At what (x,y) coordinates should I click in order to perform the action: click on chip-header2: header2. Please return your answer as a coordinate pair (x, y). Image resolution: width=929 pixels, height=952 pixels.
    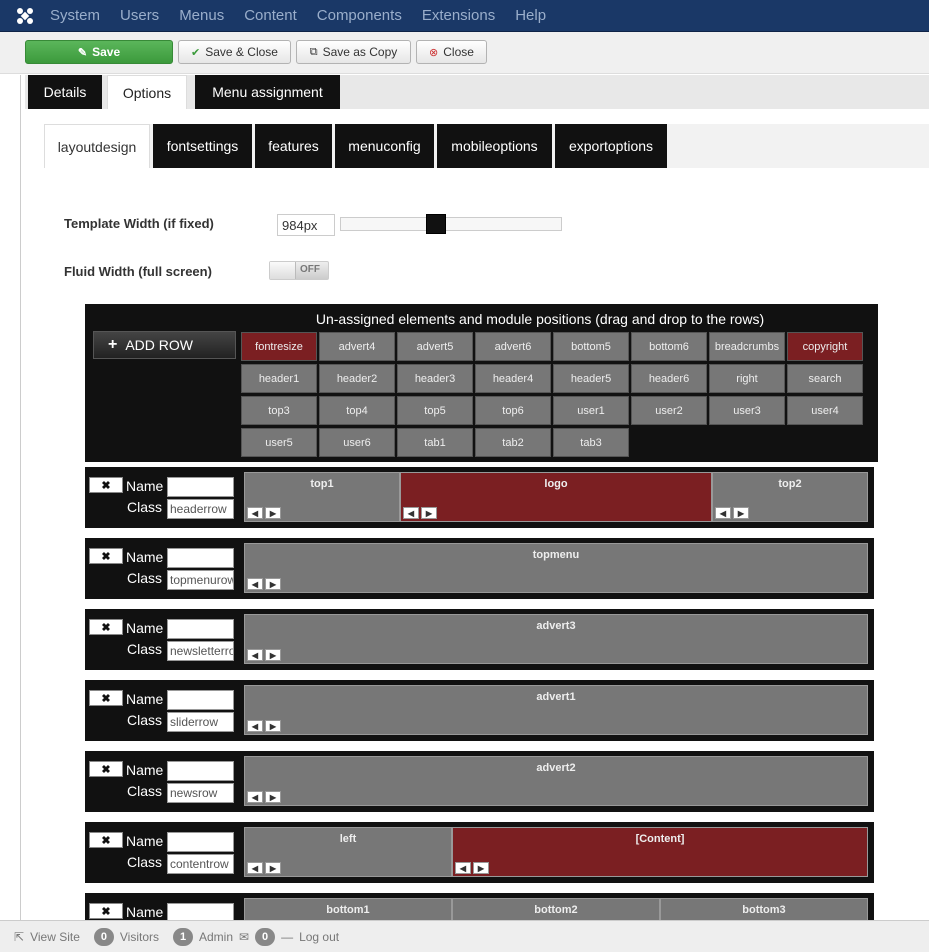
    Looking at the image, I should click on (357, 378).